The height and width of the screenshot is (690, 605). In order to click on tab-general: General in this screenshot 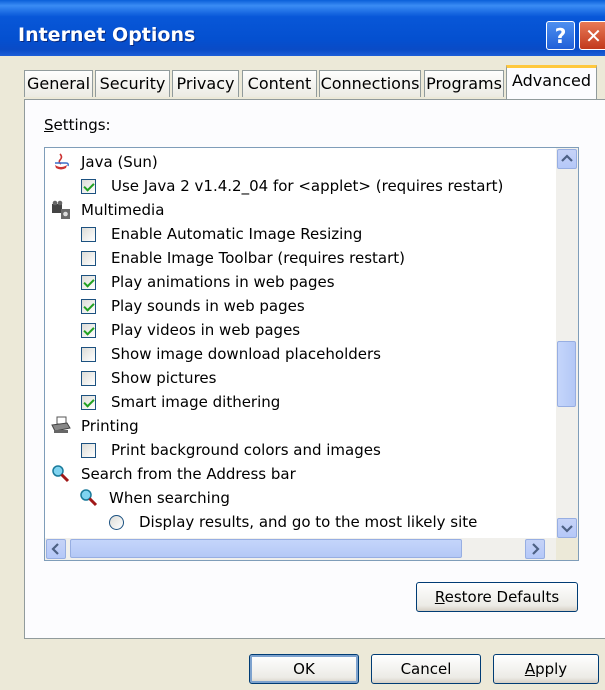, I will do `click(58, 83)`.